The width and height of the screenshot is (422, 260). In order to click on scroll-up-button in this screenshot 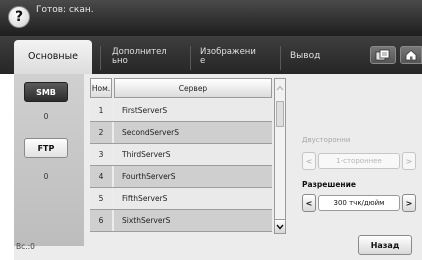, I will do `click(280, 88)`.